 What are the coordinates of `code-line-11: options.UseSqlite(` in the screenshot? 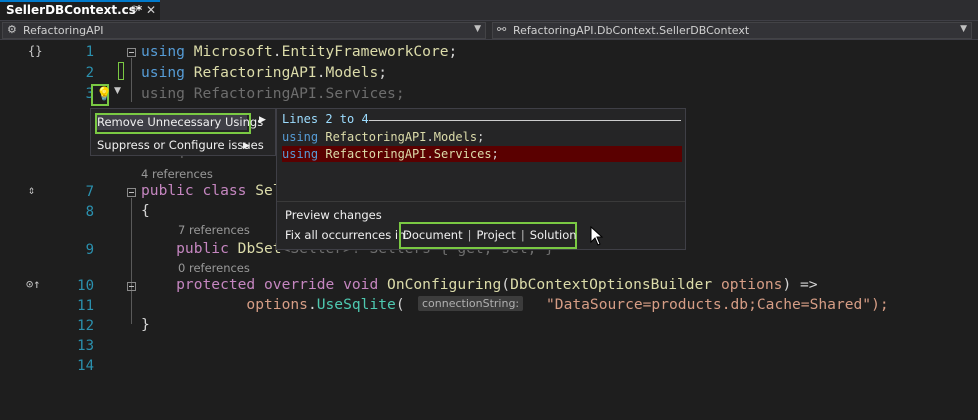 It's located at (273, 304).